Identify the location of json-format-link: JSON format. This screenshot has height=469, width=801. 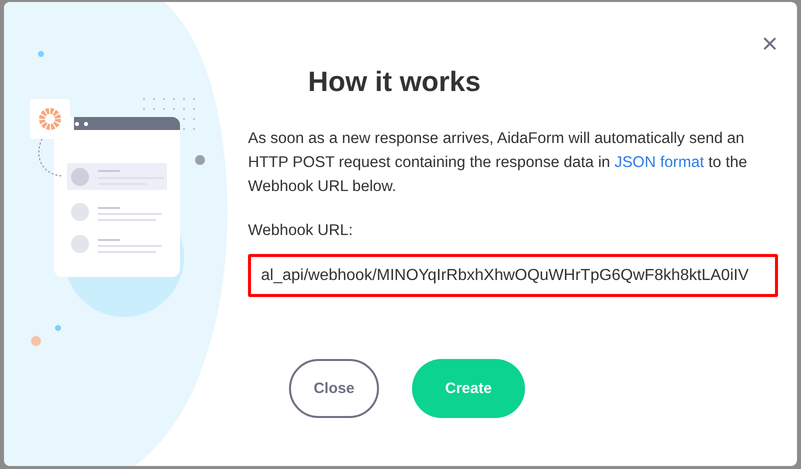
(659, 162).